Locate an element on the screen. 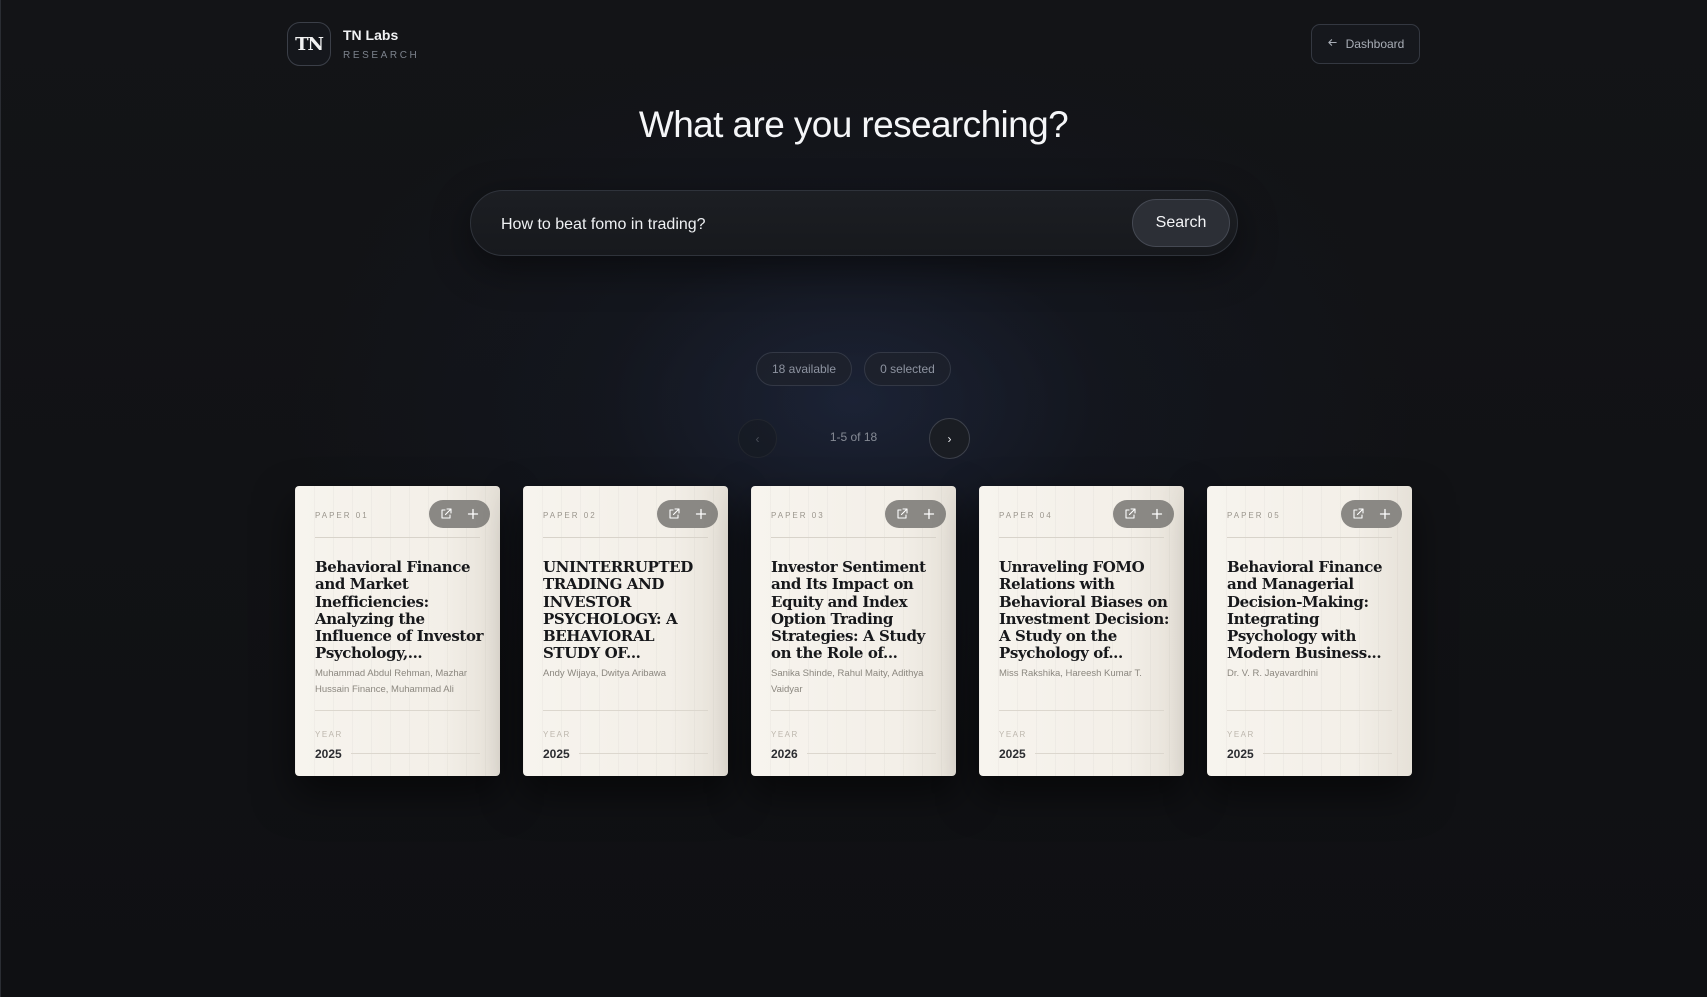 This screenshot has width=1707, height=997. selected-count-badge: 0 selected is located at coordinates (907, 369).